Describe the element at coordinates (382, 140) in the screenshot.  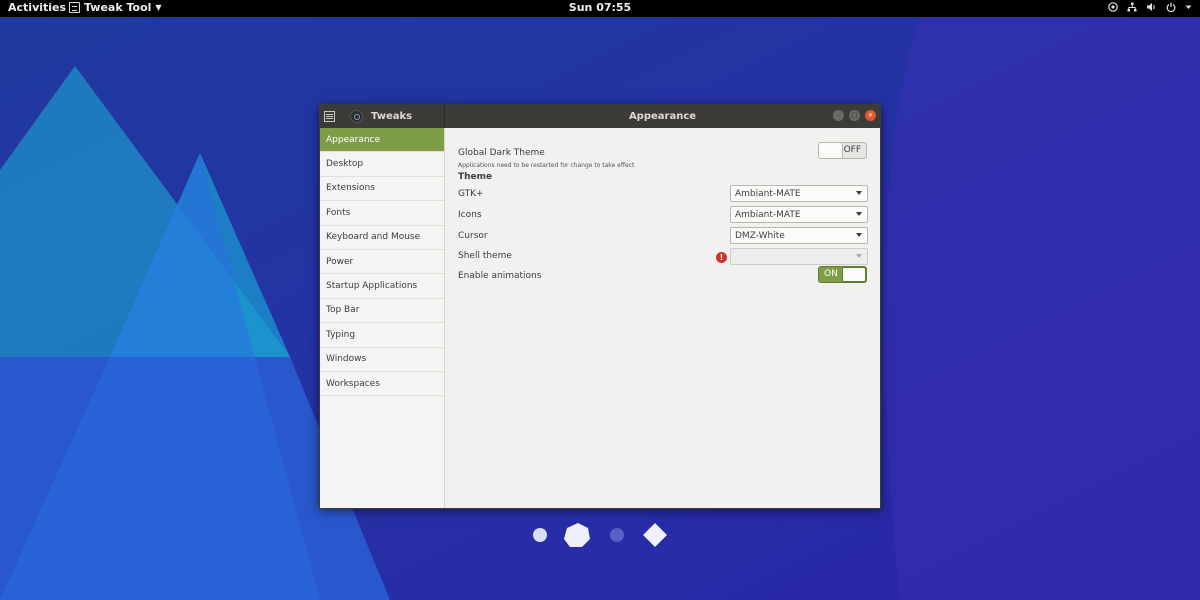
I see `sidebar-item-appearance: Appearance` at that location.